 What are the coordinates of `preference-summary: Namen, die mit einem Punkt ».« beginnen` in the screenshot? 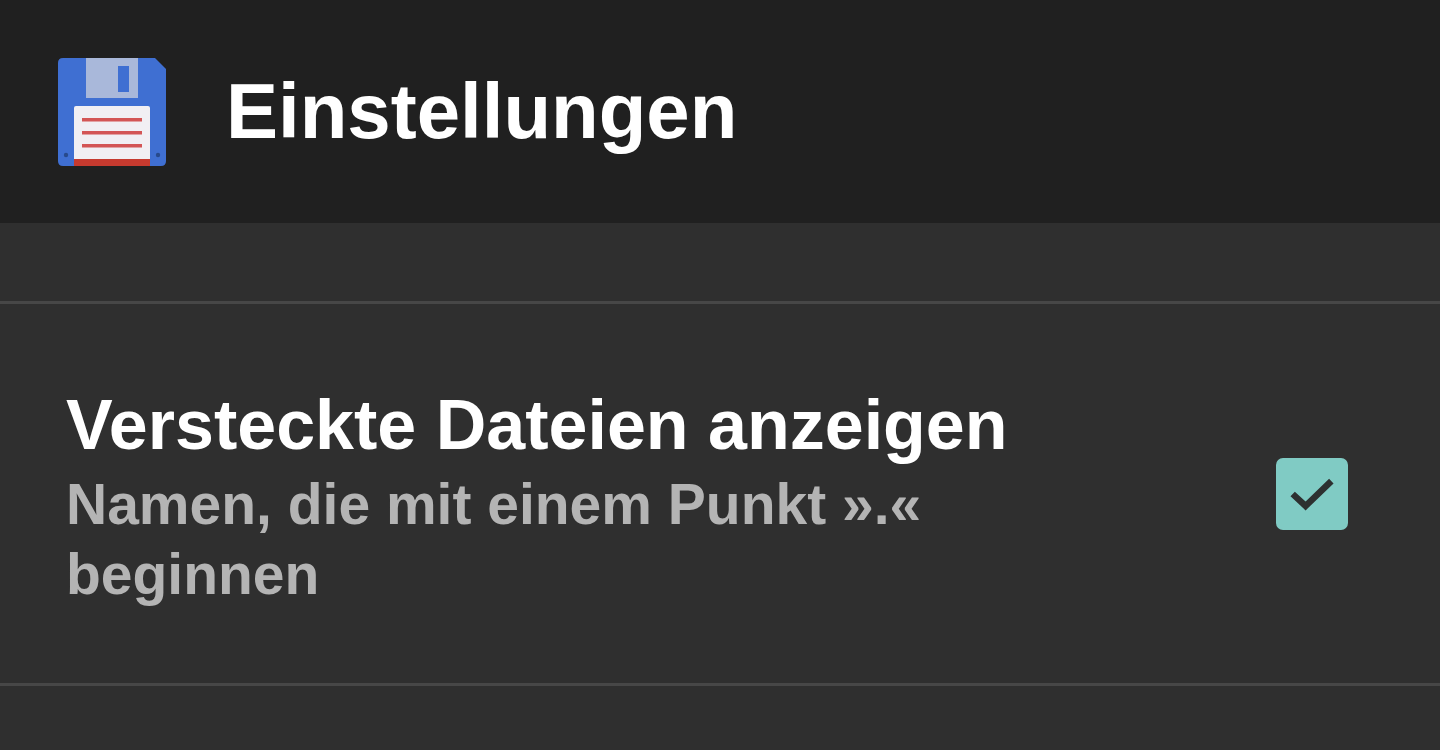 It's located at (494, 539).